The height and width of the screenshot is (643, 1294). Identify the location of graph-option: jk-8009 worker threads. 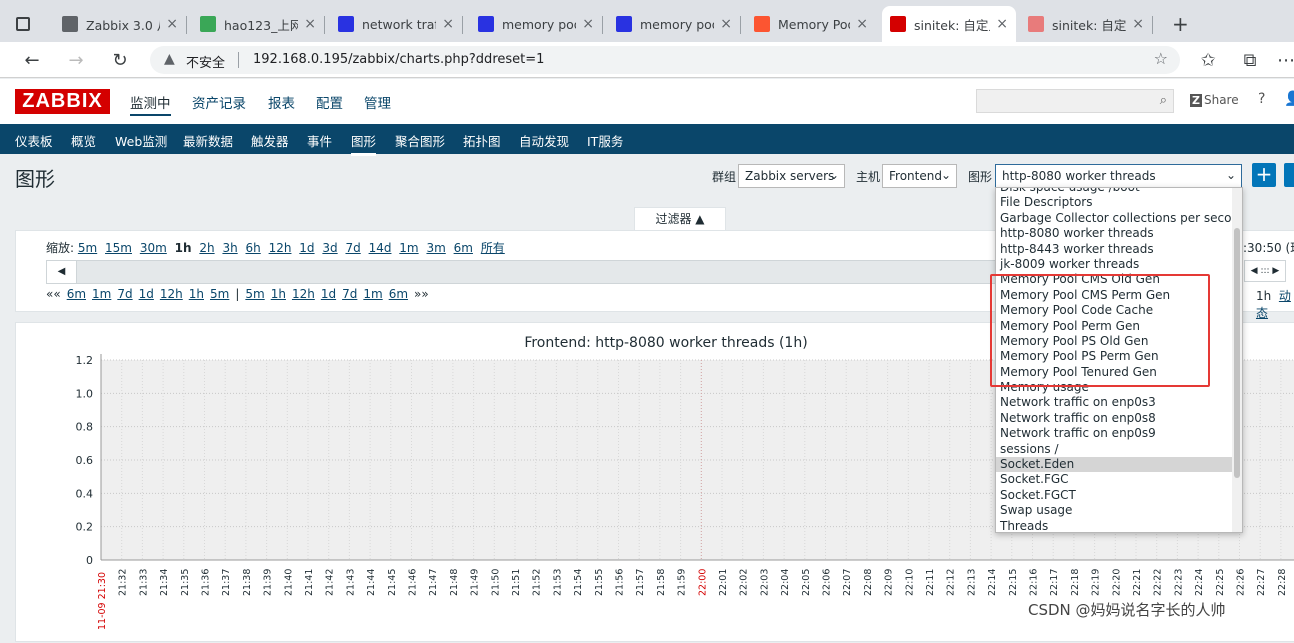
(1115, 264).